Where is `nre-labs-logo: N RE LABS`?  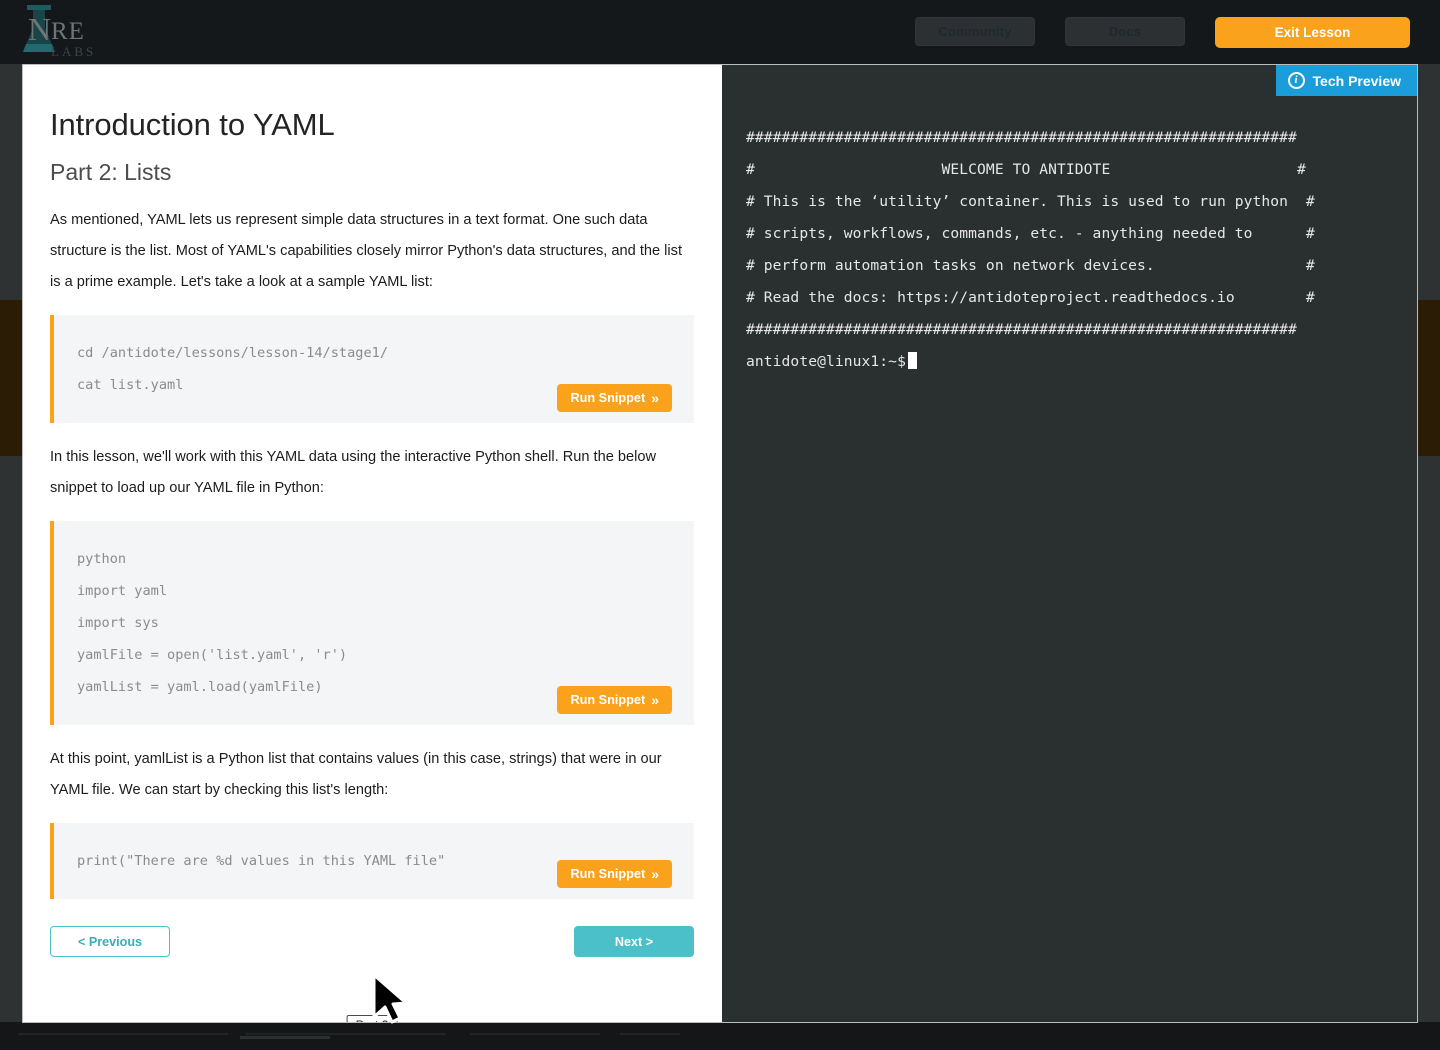
nre-labs-logo: N RE LABS is located at coordinates (74, 32).